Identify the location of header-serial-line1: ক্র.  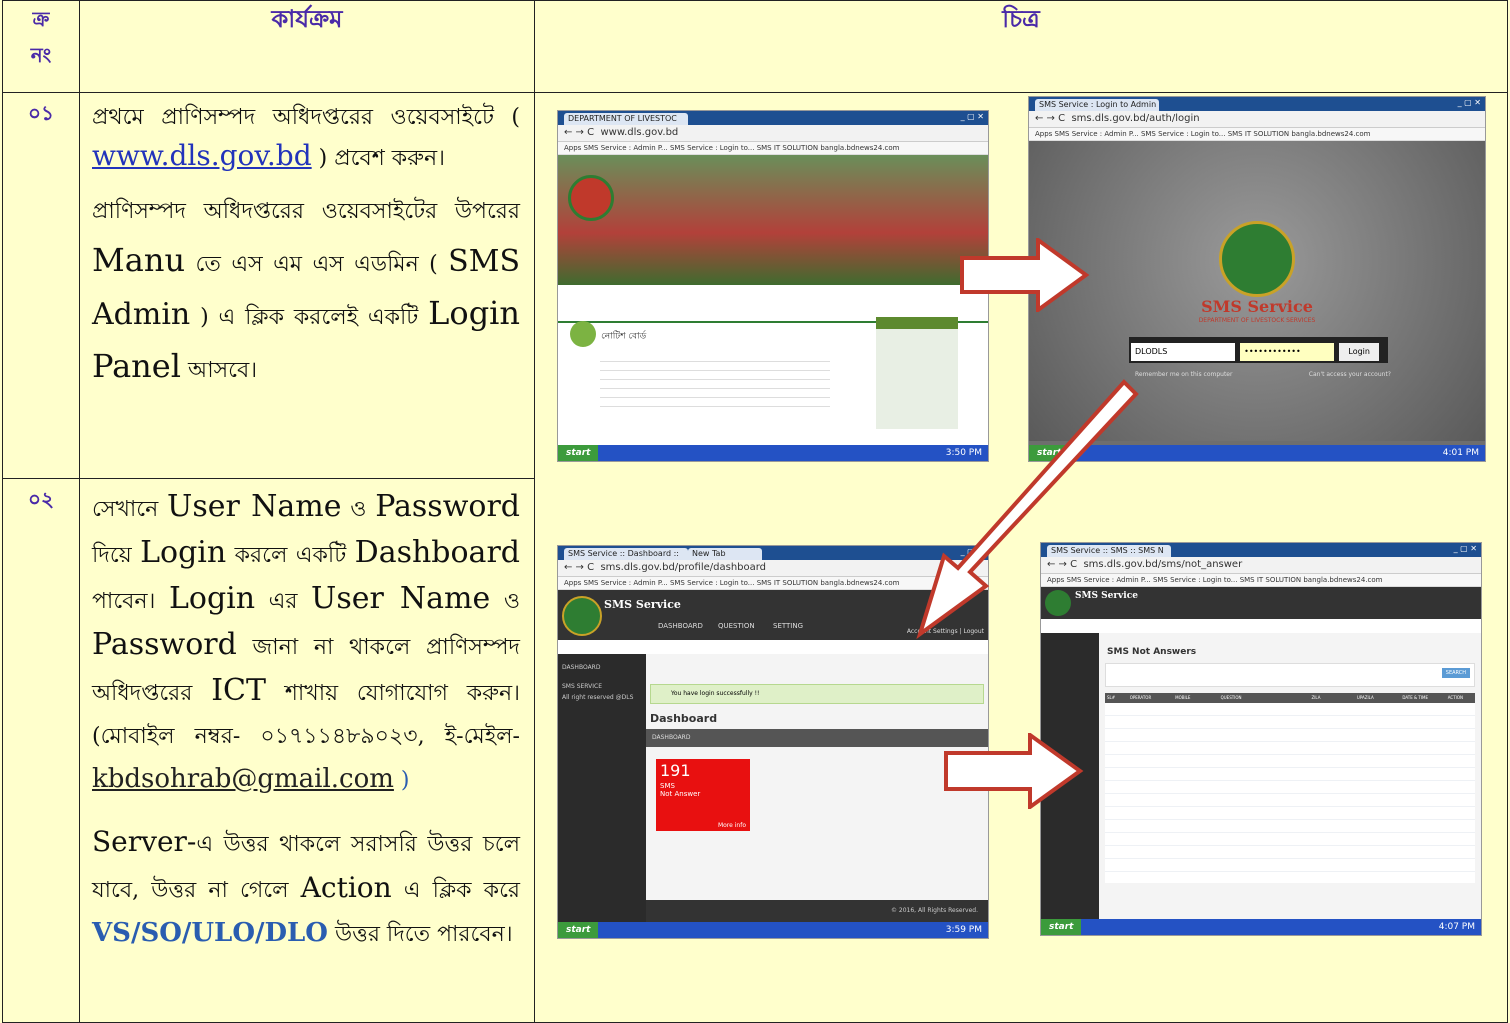
(41, 19).